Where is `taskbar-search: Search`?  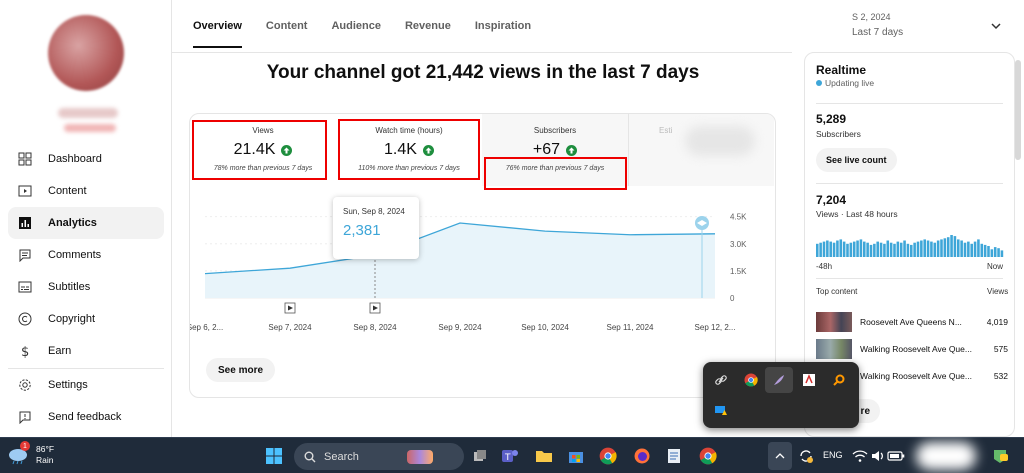
taskbar-search: Search is located at coordinates (379, 456).